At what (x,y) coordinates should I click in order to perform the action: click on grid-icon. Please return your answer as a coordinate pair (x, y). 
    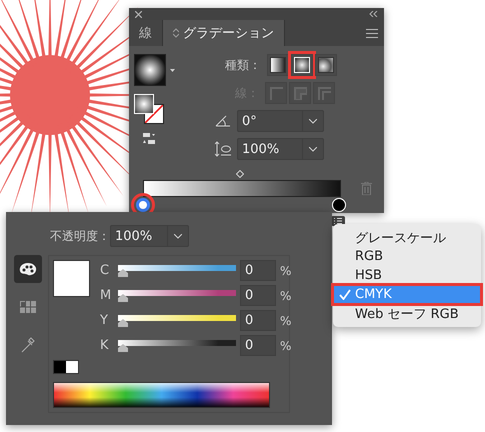
    Looking at the image, I should click on (28, 307).